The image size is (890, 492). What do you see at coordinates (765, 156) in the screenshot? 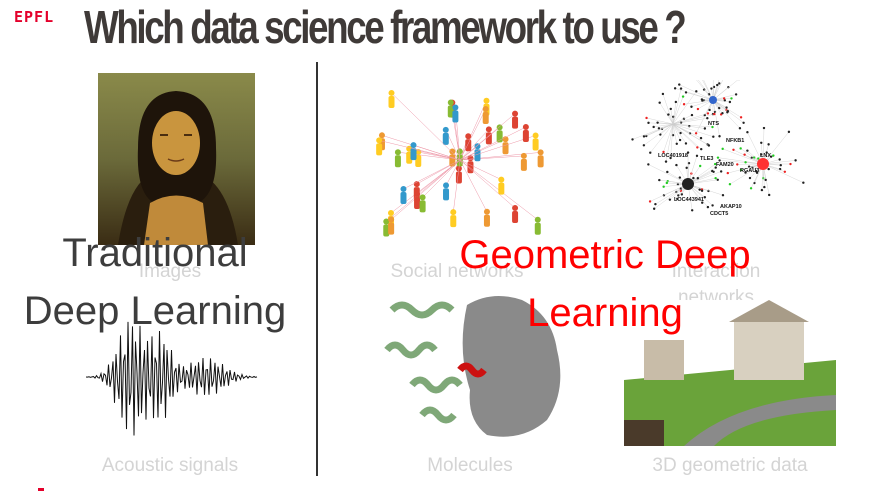
I see `network-label: LNX` at bounding box center [765, 156].